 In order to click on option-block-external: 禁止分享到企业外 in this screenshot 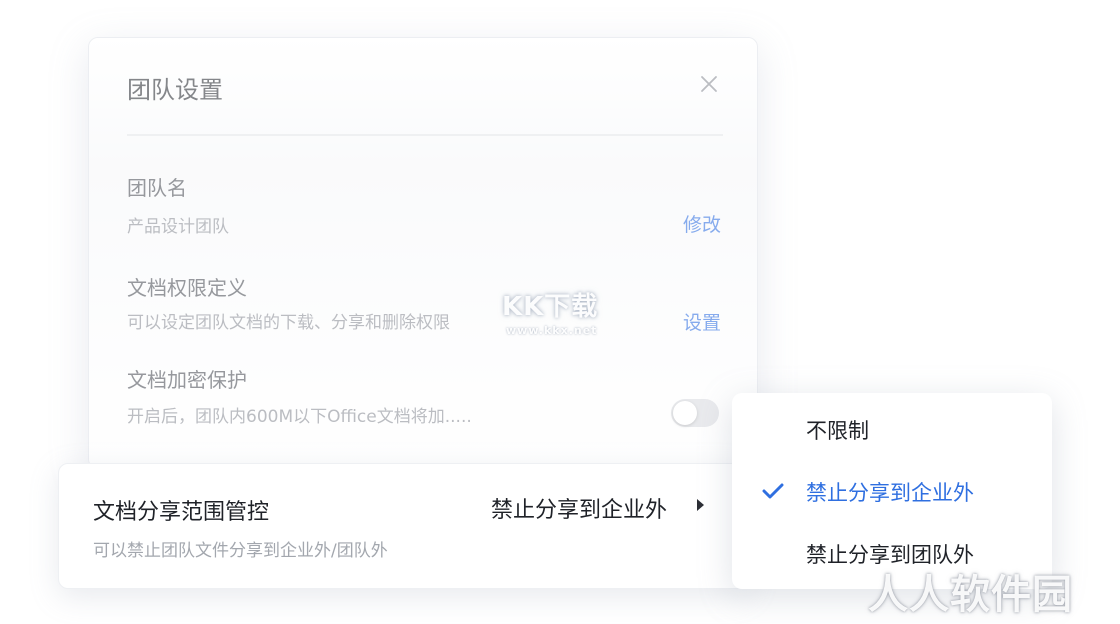, I will do `click(890, 492)`.